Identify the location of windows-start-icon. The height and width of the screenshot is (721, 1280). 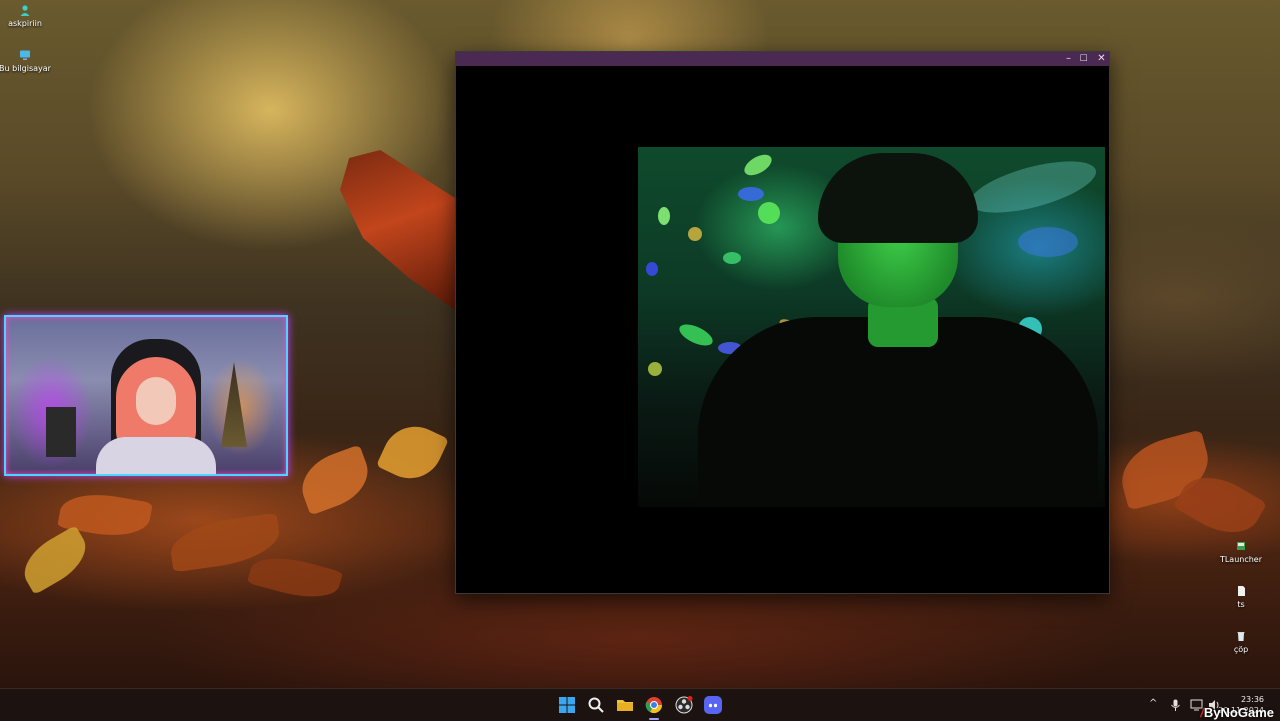
(567, 705).